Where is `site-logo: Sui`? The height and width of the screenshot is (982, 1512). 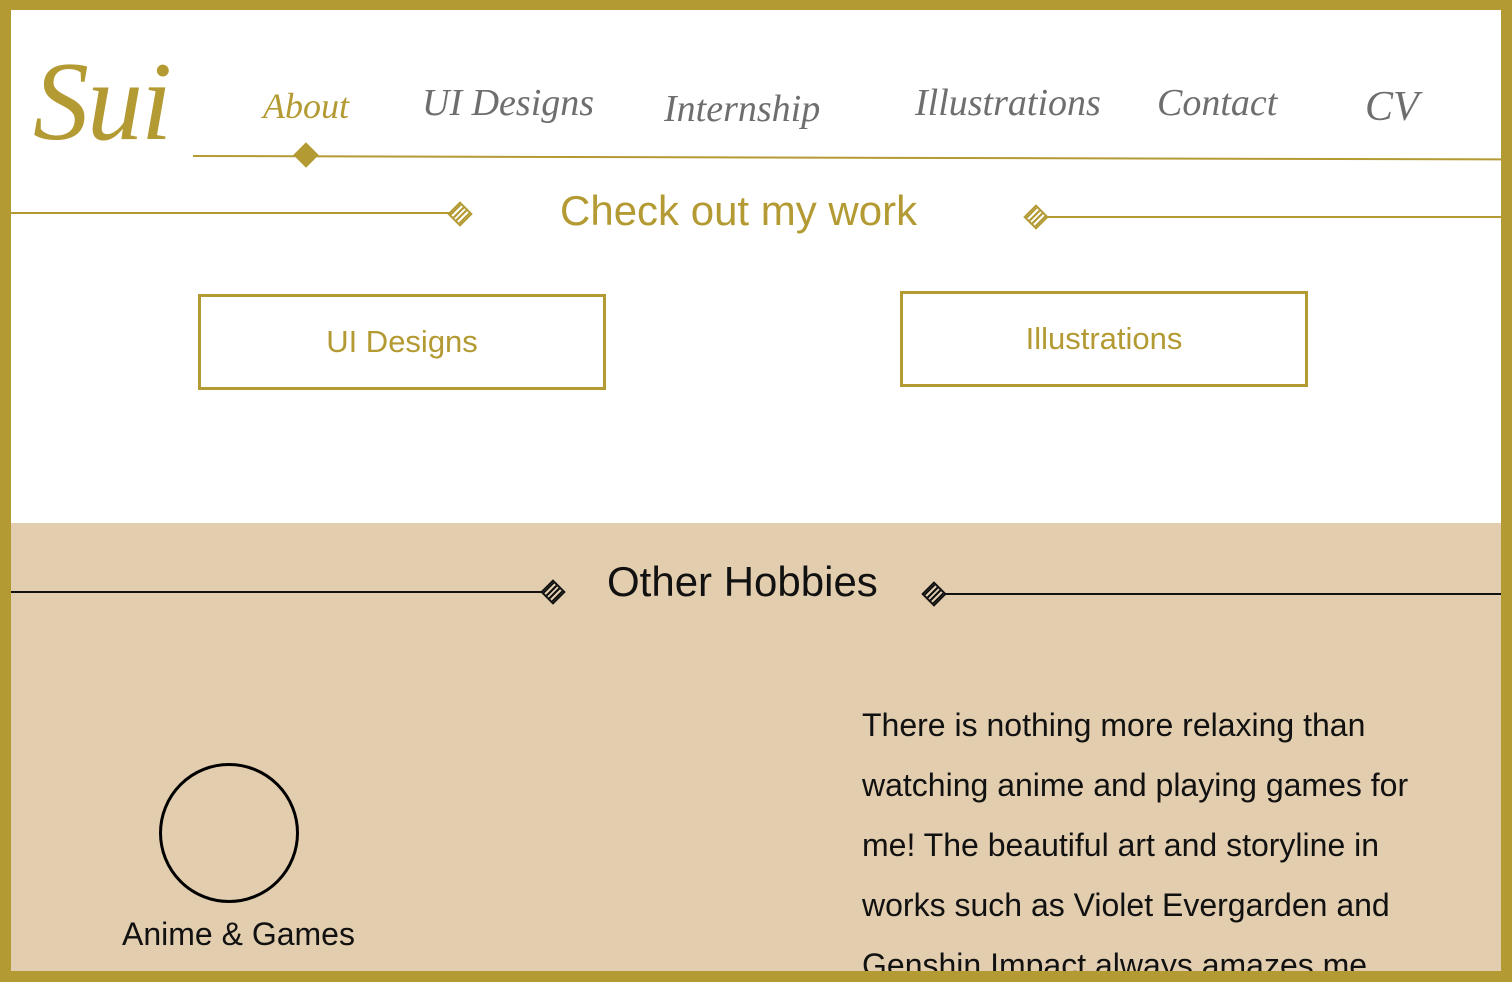
site-logo: Sui is located at coordinates (102, 102).